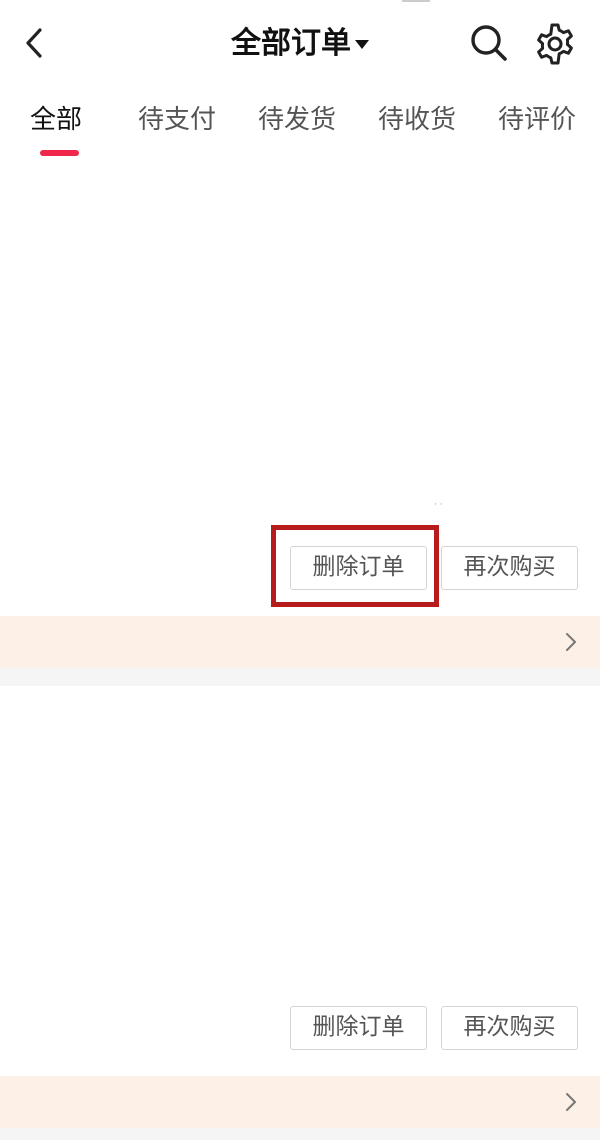 This screenshot has height=1140, width=600. I want to click on delete-order-button: 删除订单, so click(358, 1028).